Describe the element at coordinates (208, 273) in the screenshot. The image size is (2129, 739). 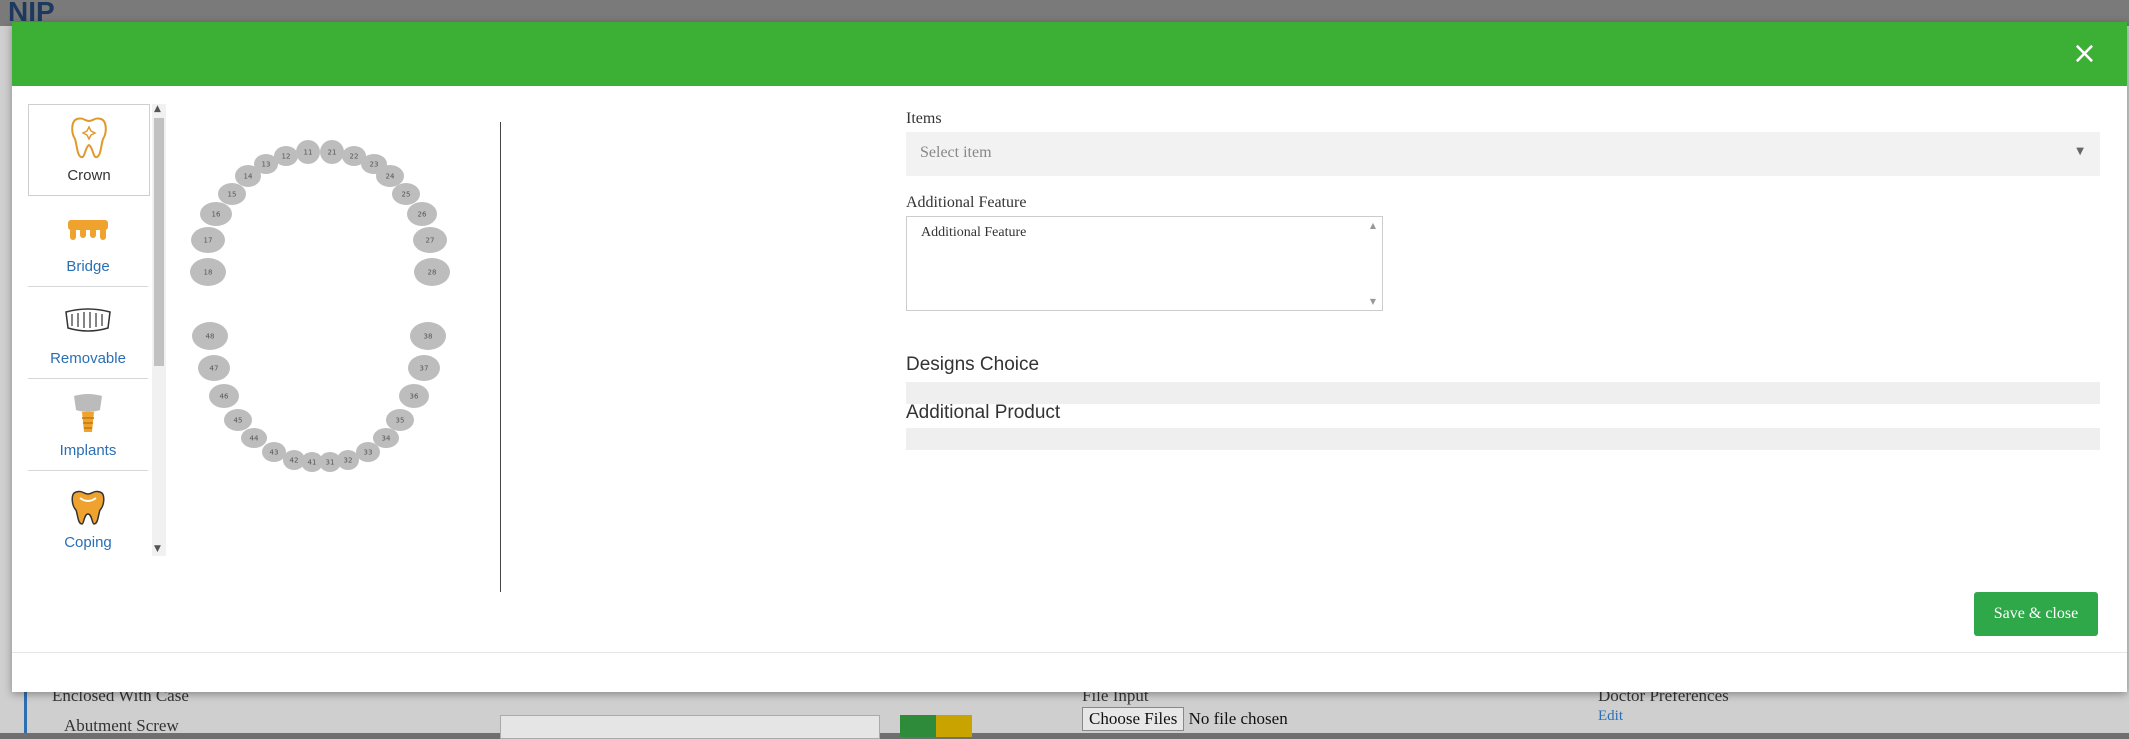
I see `tooth-number: 18` at that location.